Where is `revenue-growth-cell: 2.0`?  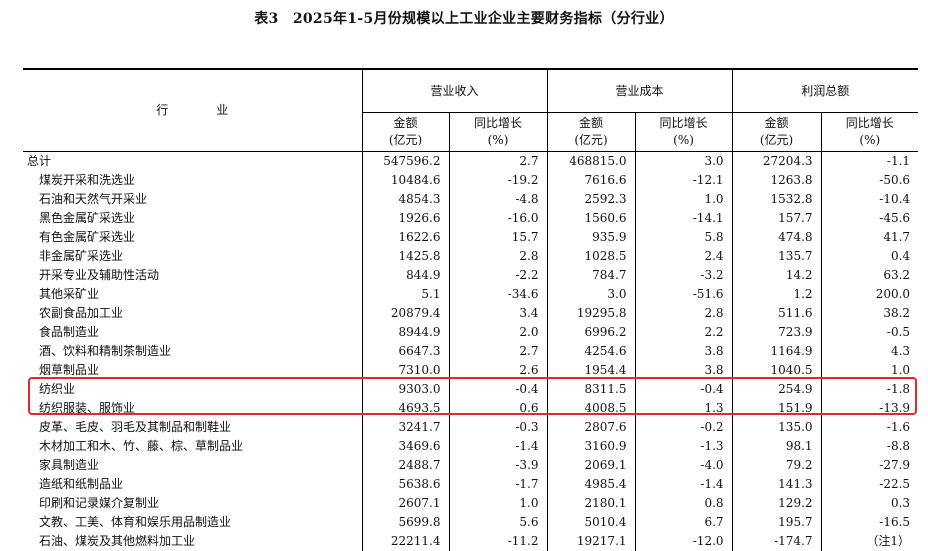 revenue-growth-cell: 2.0 is located at coordinates (498, 332).